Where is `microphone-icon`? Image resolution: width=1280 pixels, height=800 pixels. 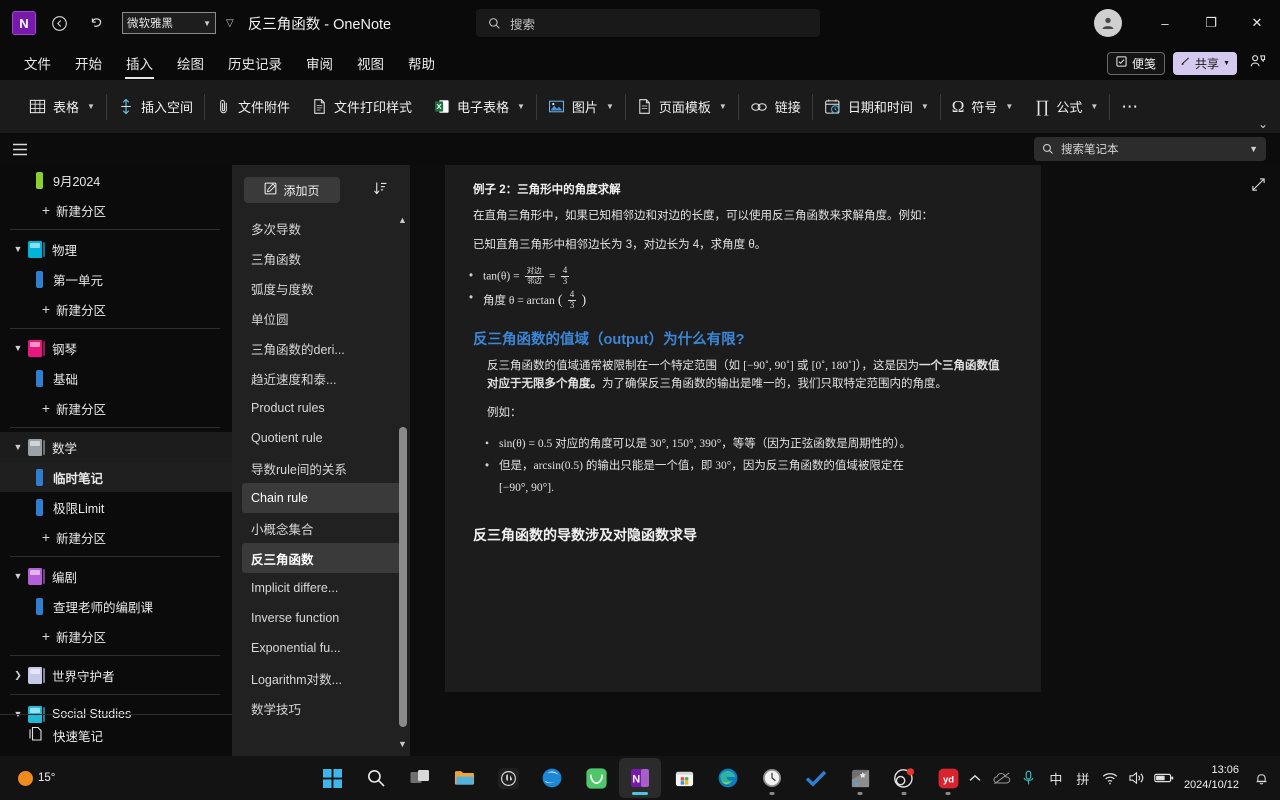 microphone-icon is located at coordinates (1029, 778).